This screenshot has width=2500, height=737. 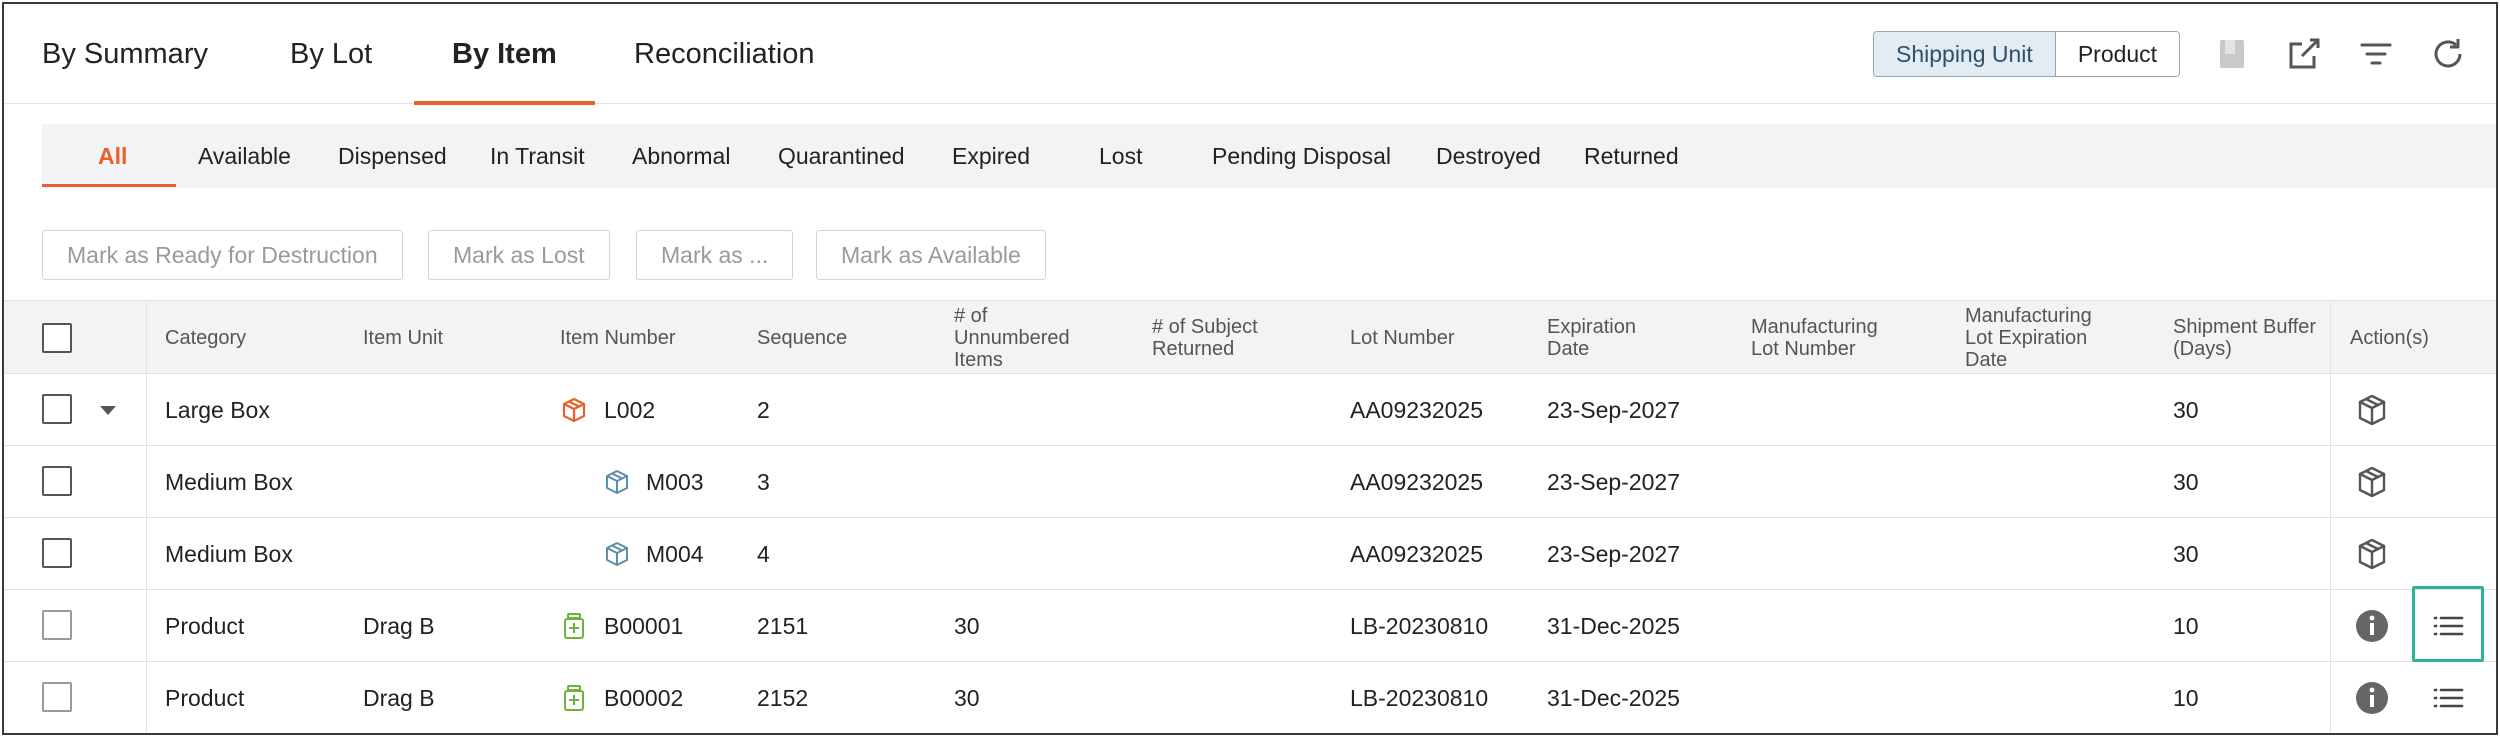 I want to click on cell-item-number: M004, so click(x=675, y=554).